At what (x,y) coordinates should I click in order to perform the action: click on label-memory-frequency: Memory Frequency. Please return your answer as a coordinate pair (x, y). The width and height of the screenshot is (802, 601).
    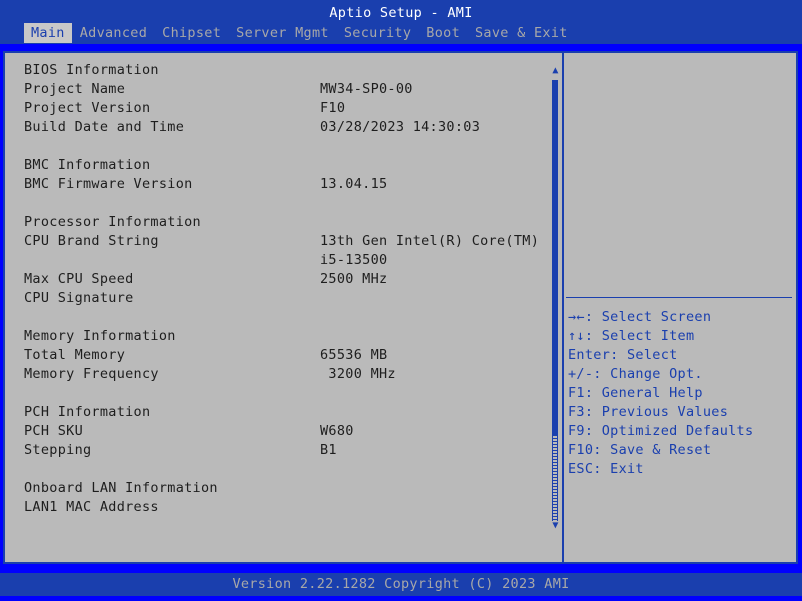
    Looking at the image, I should click on (91, 374).